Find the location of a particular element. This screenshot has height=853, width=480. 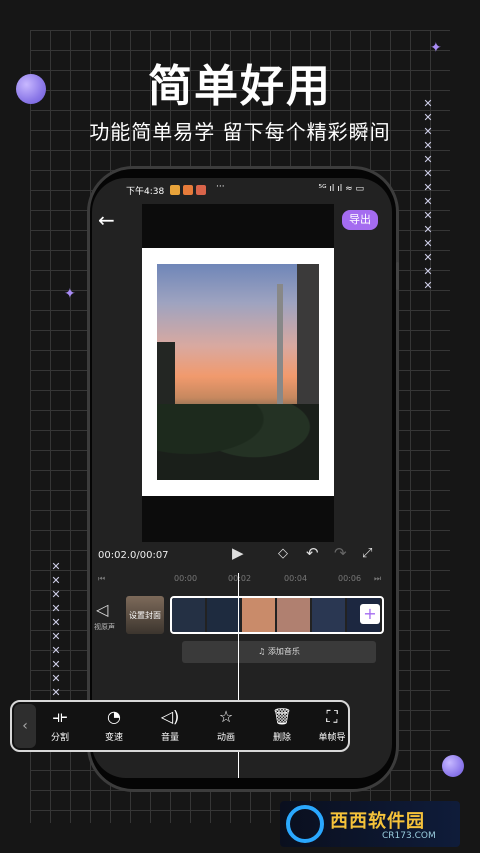

ruler-tick: 00:00 is located at coordinates (186, 578).